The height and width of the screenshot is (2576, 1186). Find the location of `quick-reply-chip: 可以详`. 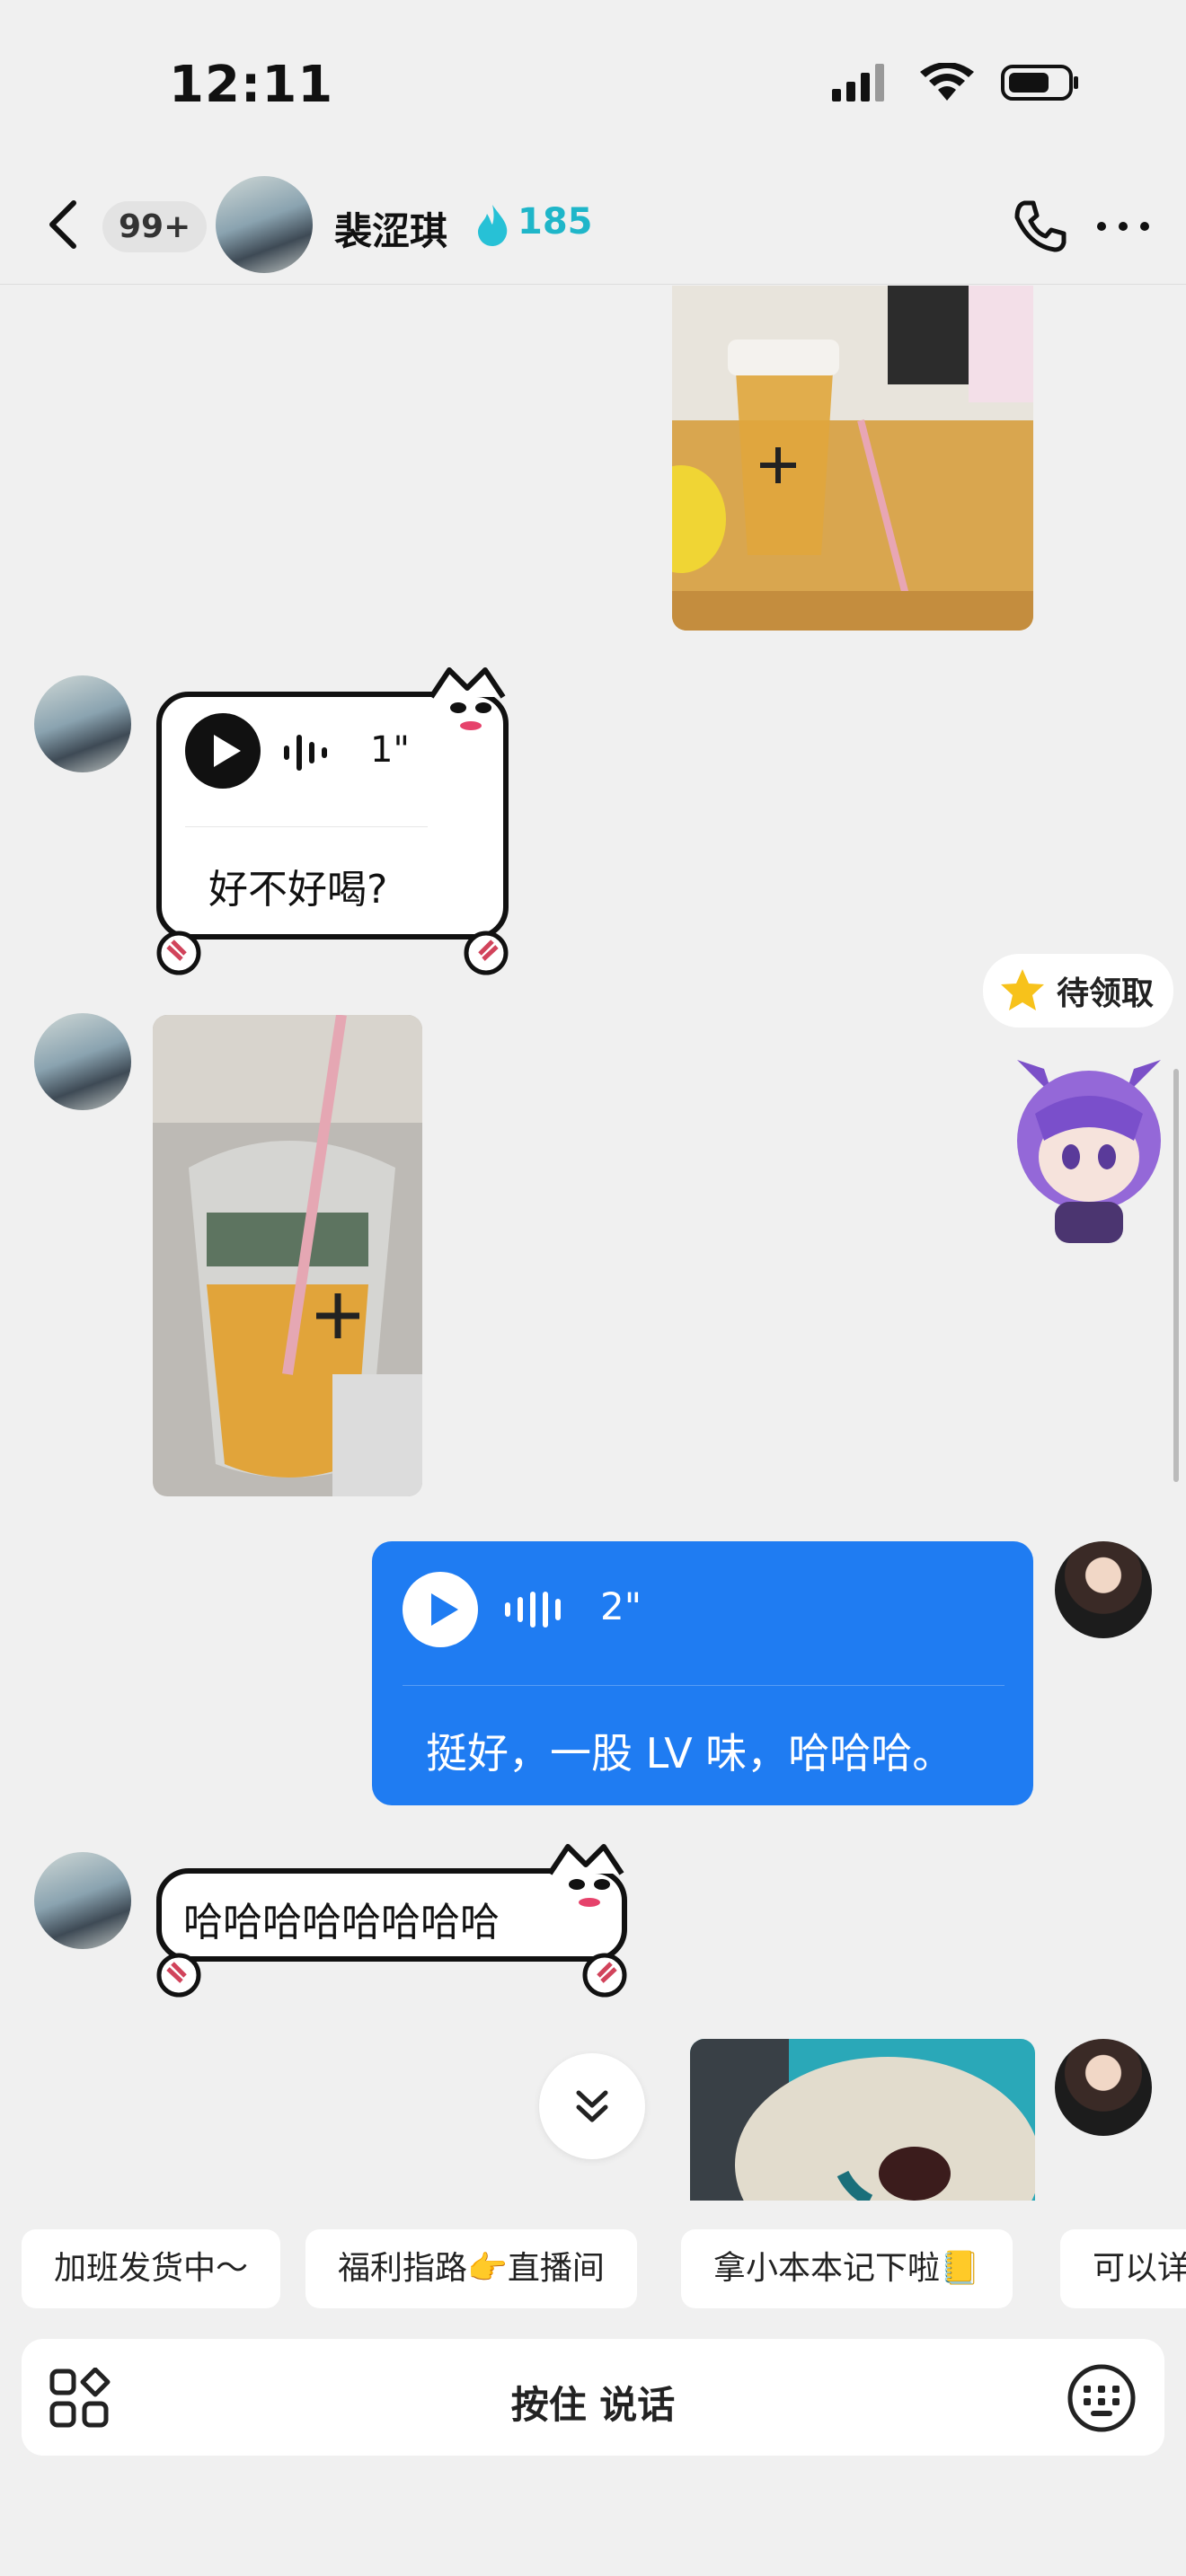

quick-reply-chip: 可以详 is located at coordinates (1123, 2268).